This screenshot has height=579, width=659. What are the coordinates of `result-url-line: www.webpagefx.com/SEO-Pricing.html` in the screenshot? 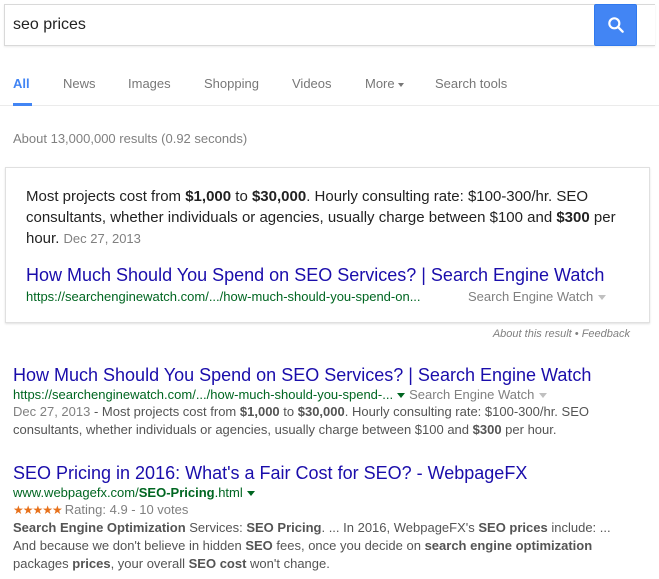 It's located at (323, 492).